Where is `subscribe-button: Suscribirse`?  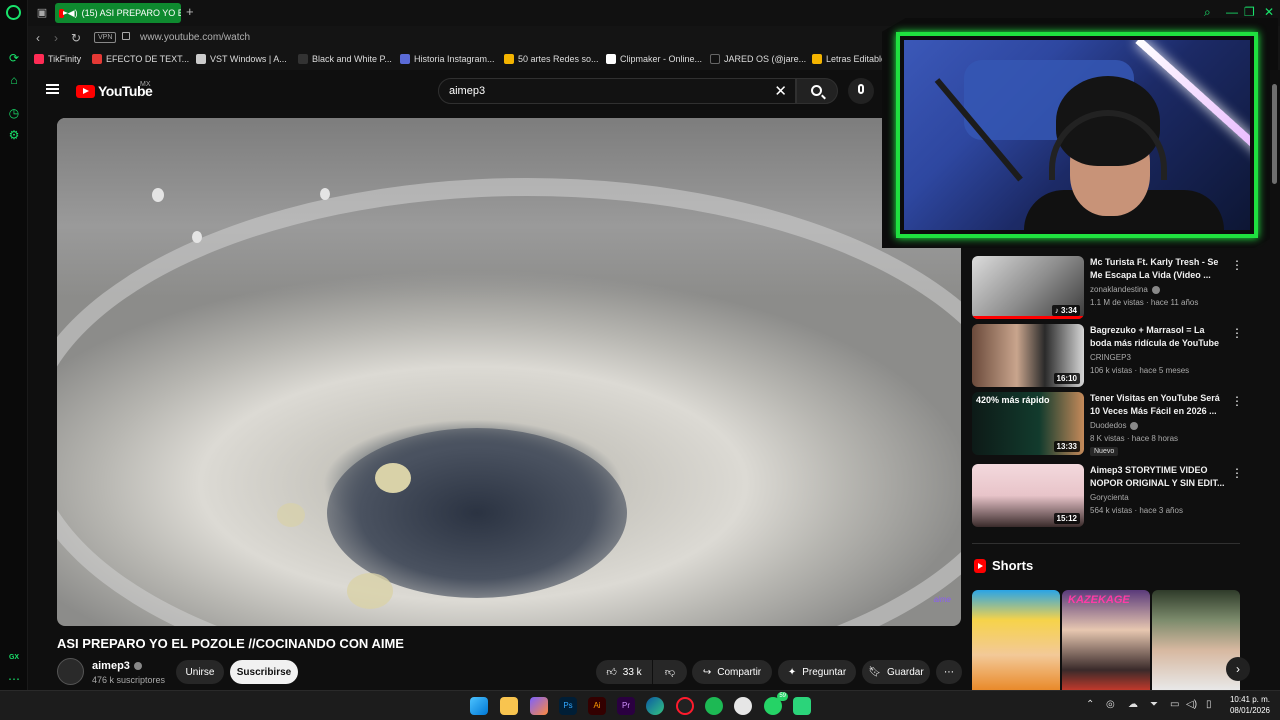 subscribe-button: Suscribirse is located at coordinates (264, 672).